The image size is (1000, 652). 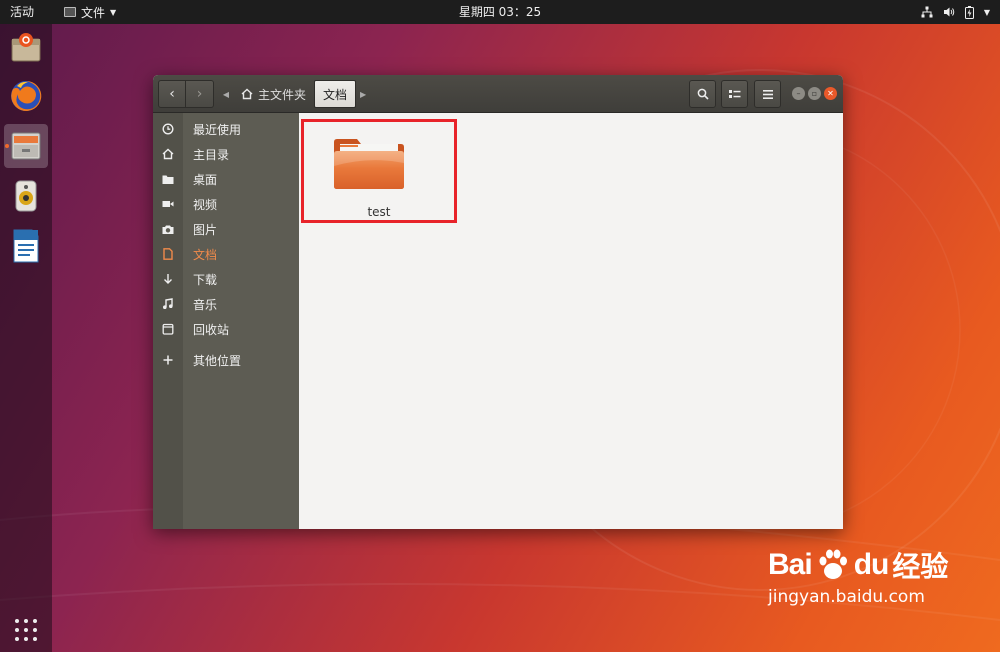 What do you see at coordinates (226, 179) in the screenshot?
I see `sidebar-item-desktop: 桌面` at bounding box center [226, 179].